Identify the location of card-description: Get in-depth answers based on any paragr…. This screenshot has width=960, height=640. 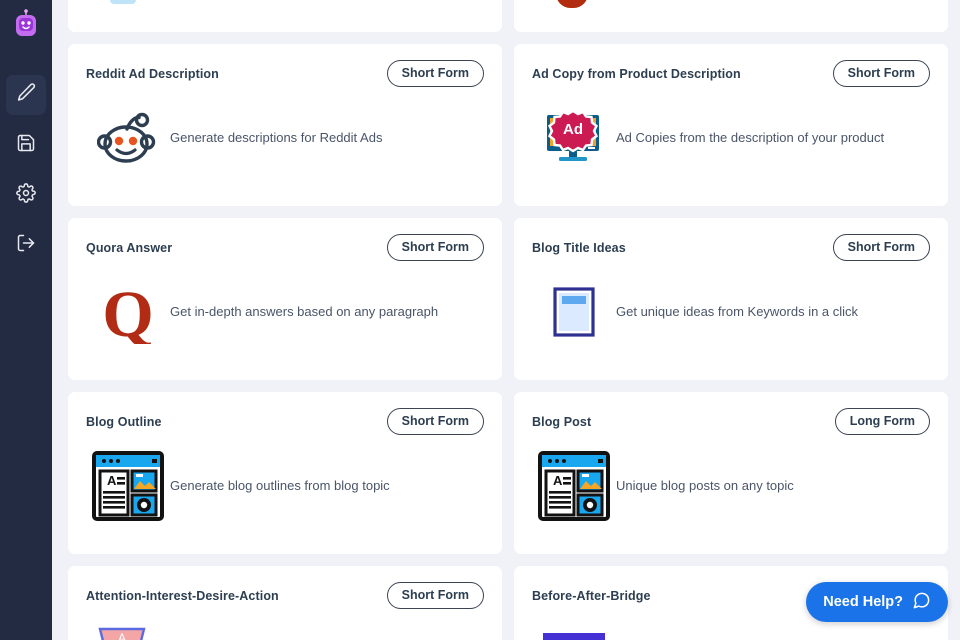
(304, 311).